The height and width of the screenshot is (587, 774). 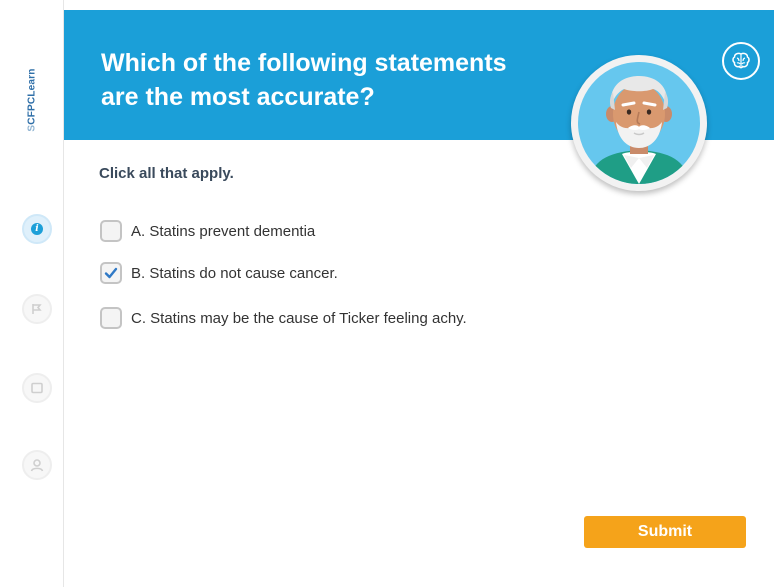 I want to click on brand-logo: SCFPCLearn, so click(x=32, y=100).